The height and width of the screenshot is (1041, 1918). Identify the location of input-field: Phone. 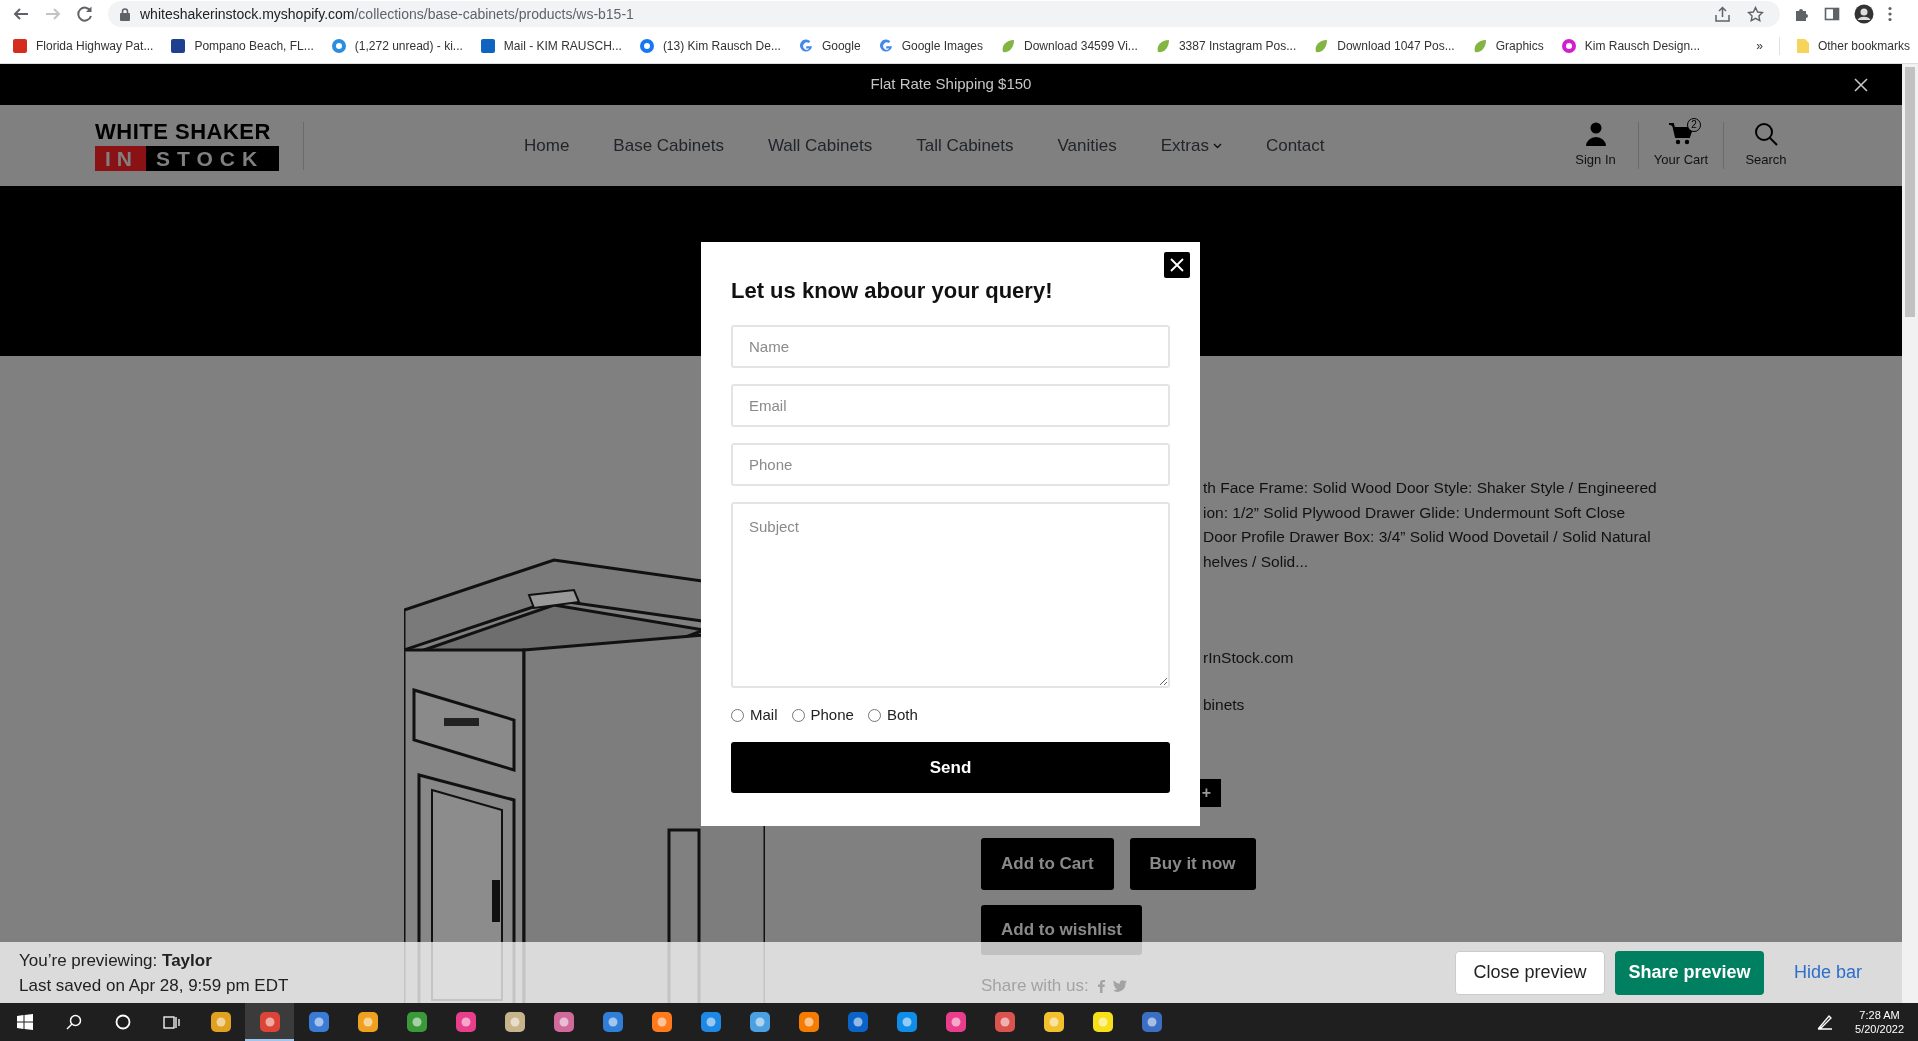
(950, 464).